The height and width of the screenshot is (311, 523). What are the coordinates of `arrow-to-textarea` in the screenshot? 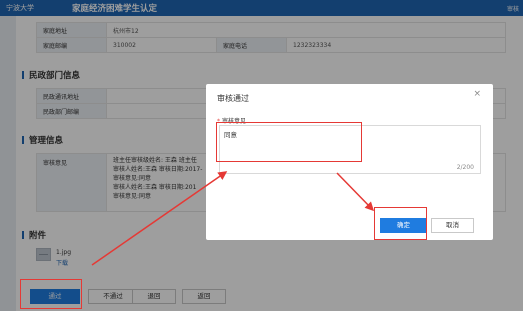 It's located at (159, 218).